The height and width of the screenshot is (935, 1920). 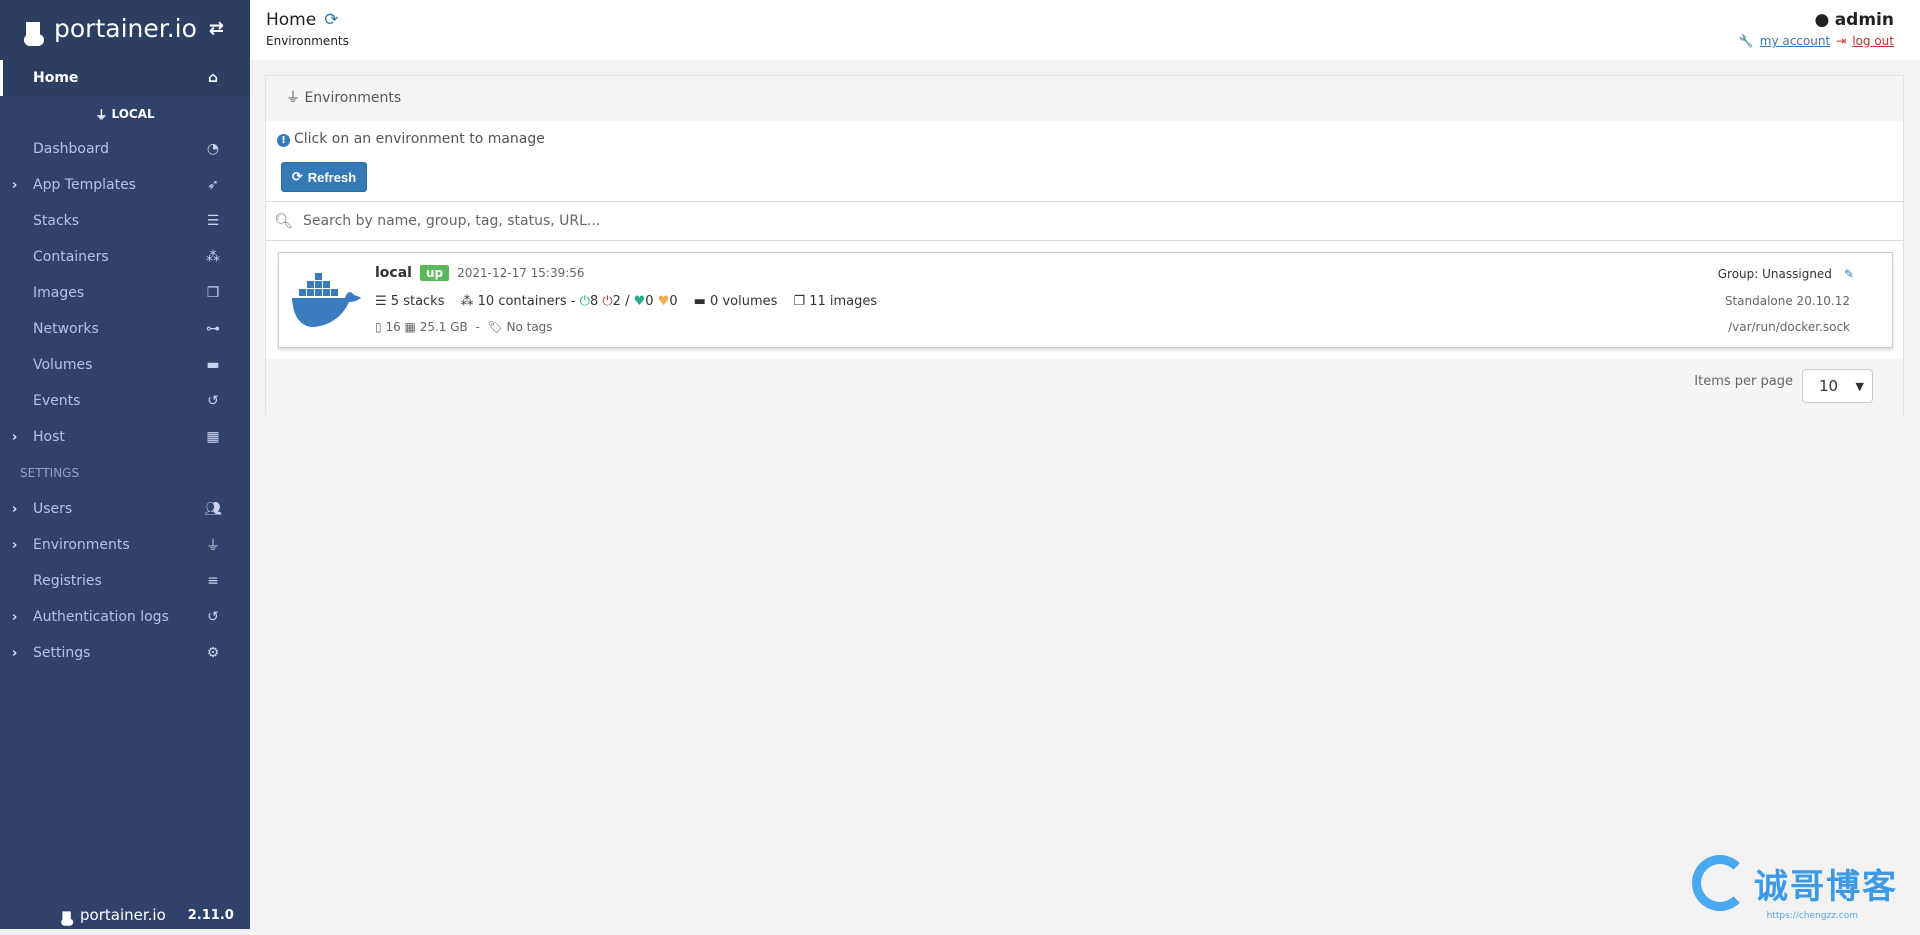 I want to click on sidebar-item-registries: Registries ≡, so click(x=125, y=581).